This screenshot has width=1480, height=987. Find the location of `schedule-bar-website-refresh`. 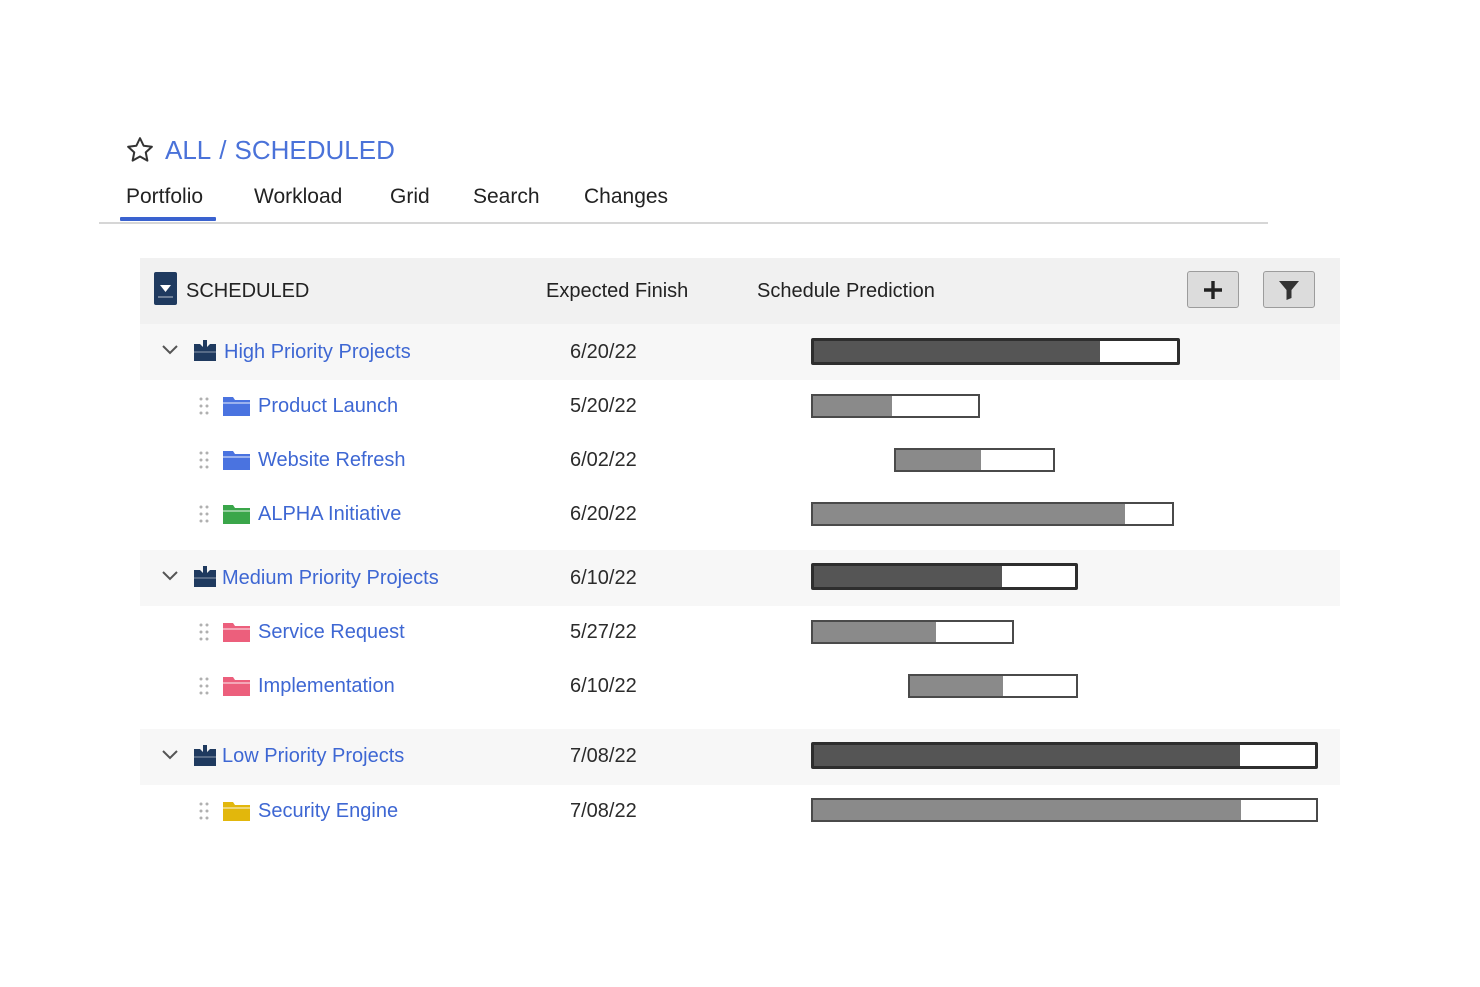

schedule-bar-website-refresh is located at coordinates (975, 460).